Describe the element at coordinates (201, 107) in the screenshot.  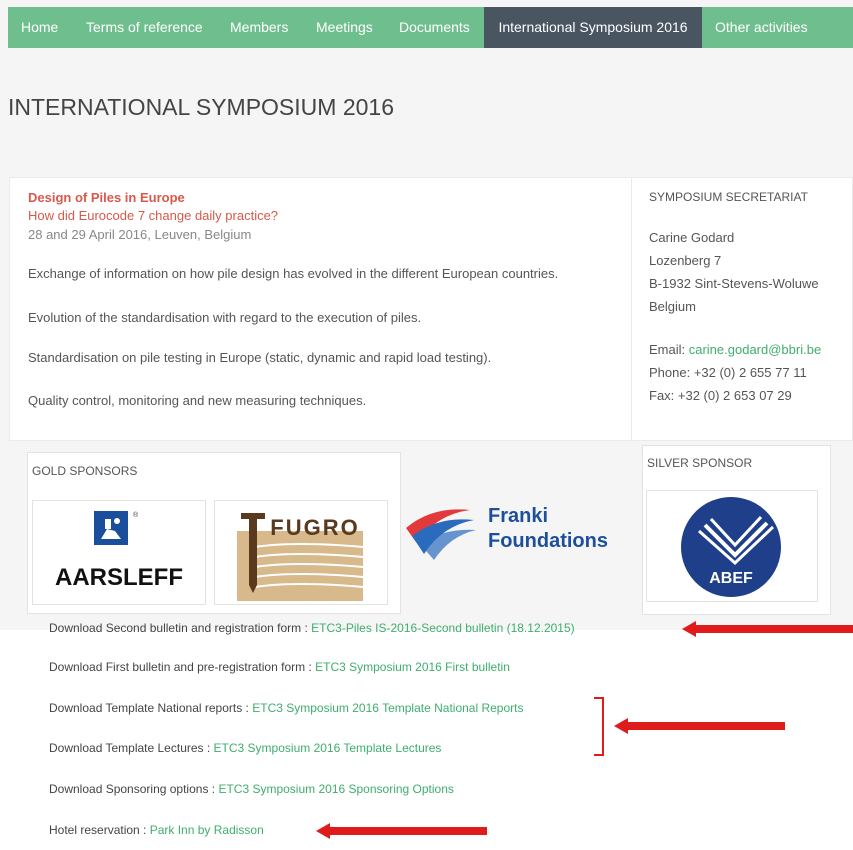
I see `page-title: INTERNATIONAL SYMPOSIUM 2016` at that location.